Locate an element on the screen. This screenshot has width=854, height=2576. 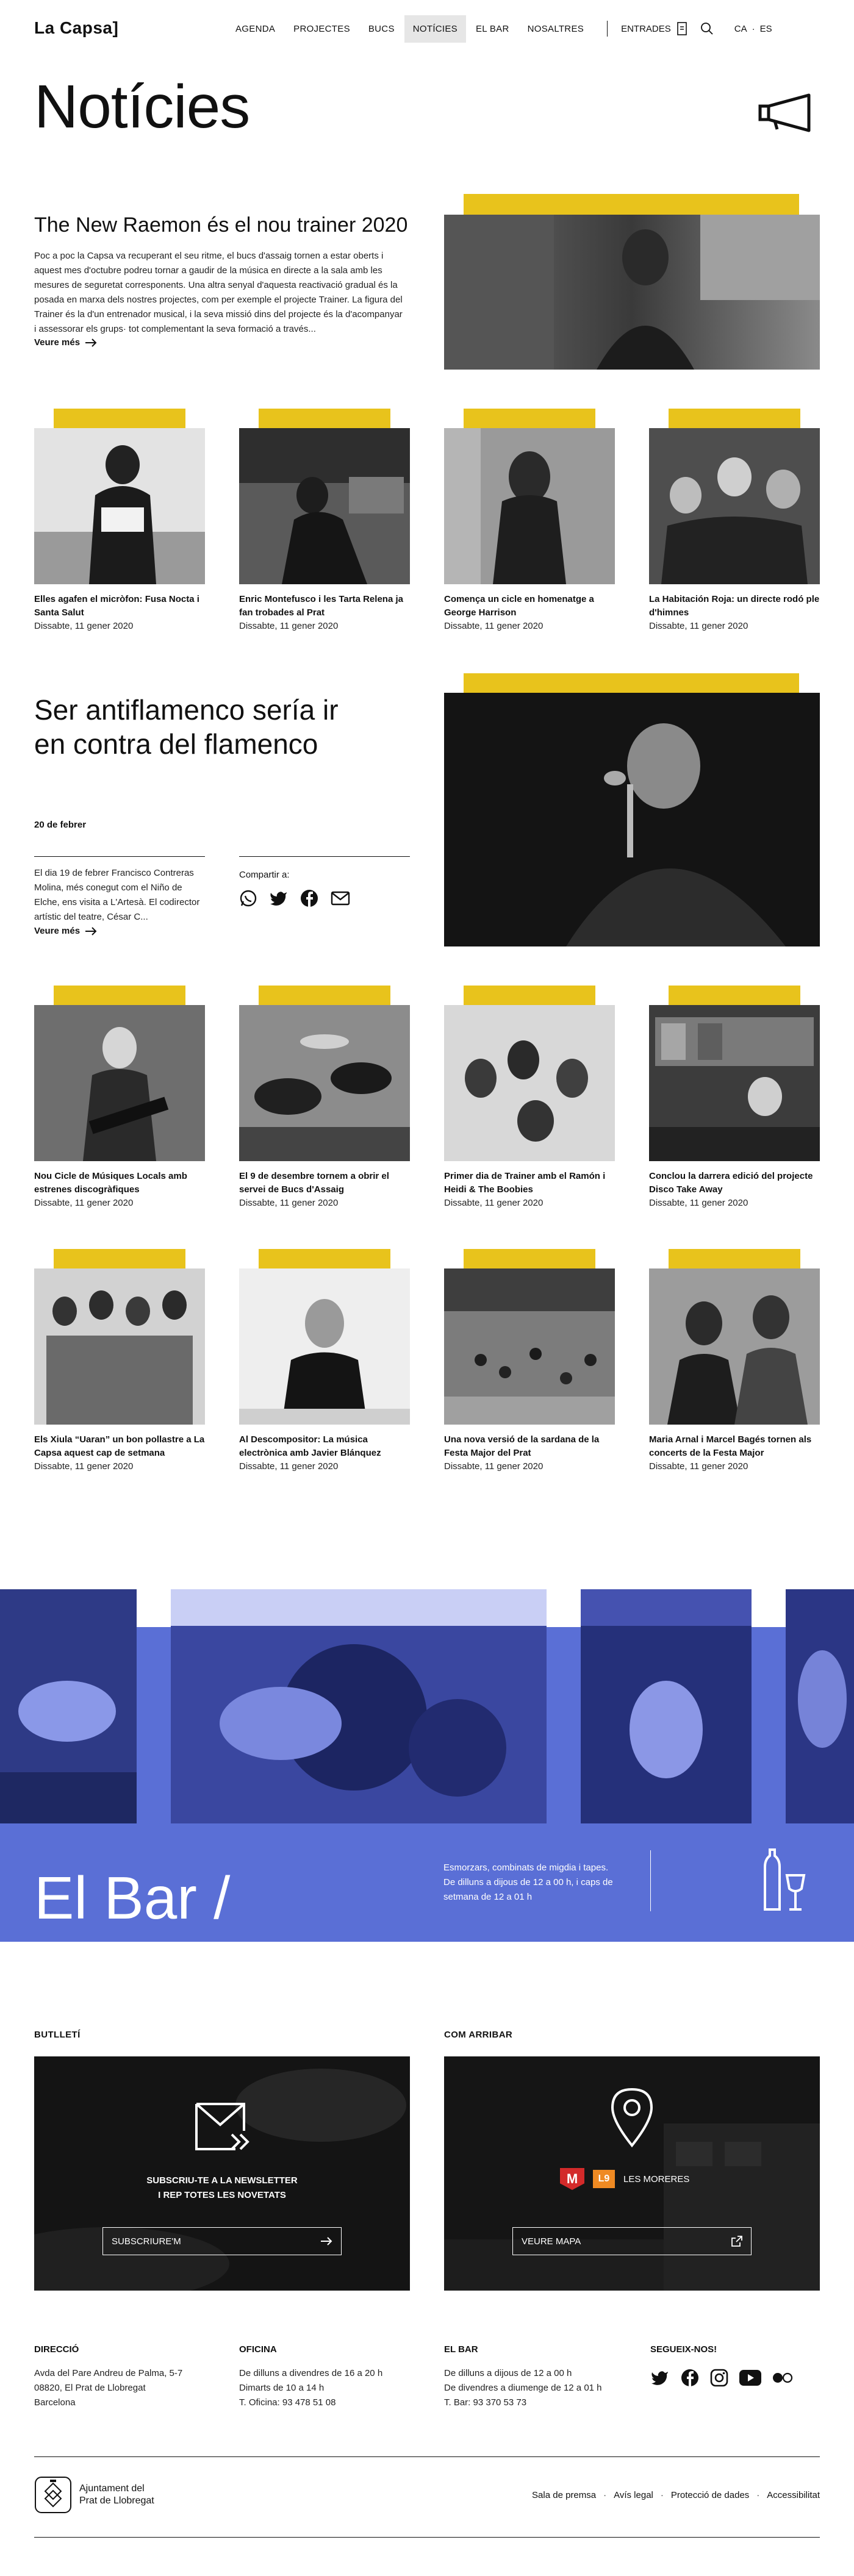
ajuntament-emblem is located at coordinates (53, 2495).